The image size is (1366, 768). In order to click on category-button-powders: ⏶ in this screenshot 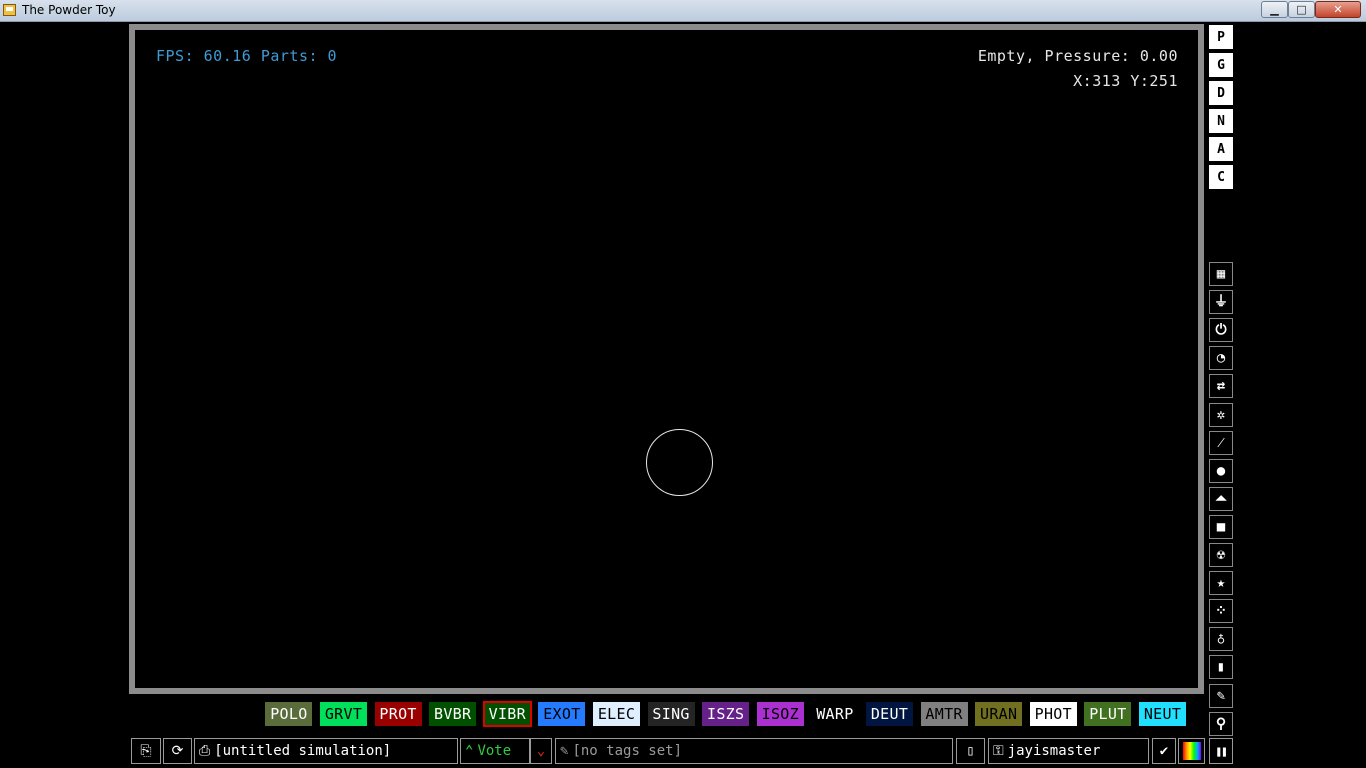, I will do `click(1221, 498)`.